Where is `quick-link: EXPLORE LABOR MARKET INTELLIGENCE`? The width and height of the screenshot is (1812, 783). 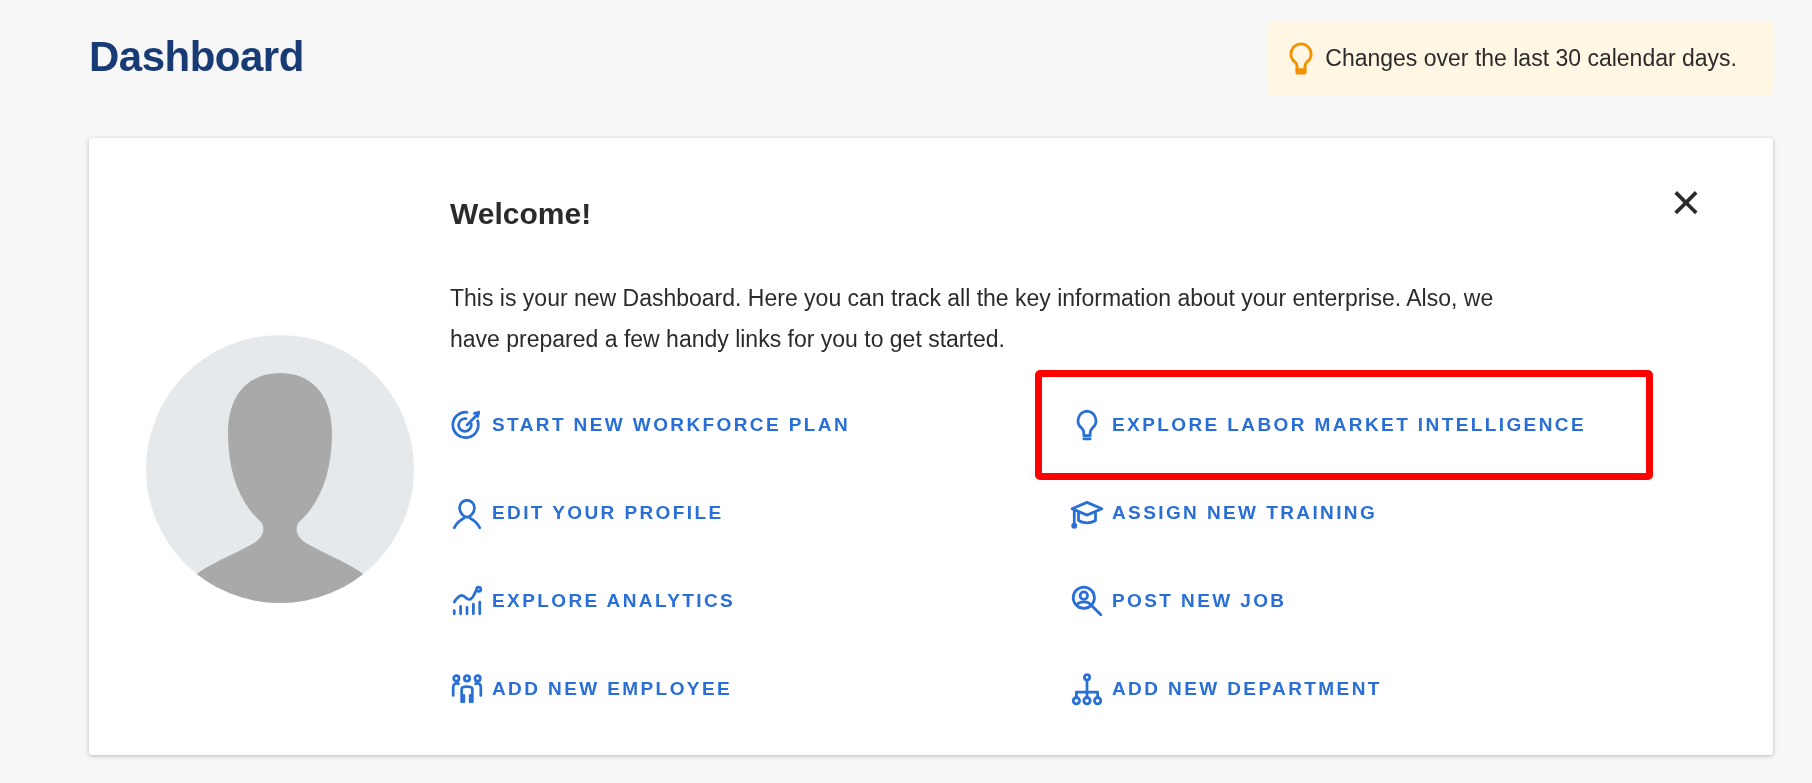 quick-link: EXPLORE LABOR MARKET INTELLIGENCE is located at coordinates (1328, 425).